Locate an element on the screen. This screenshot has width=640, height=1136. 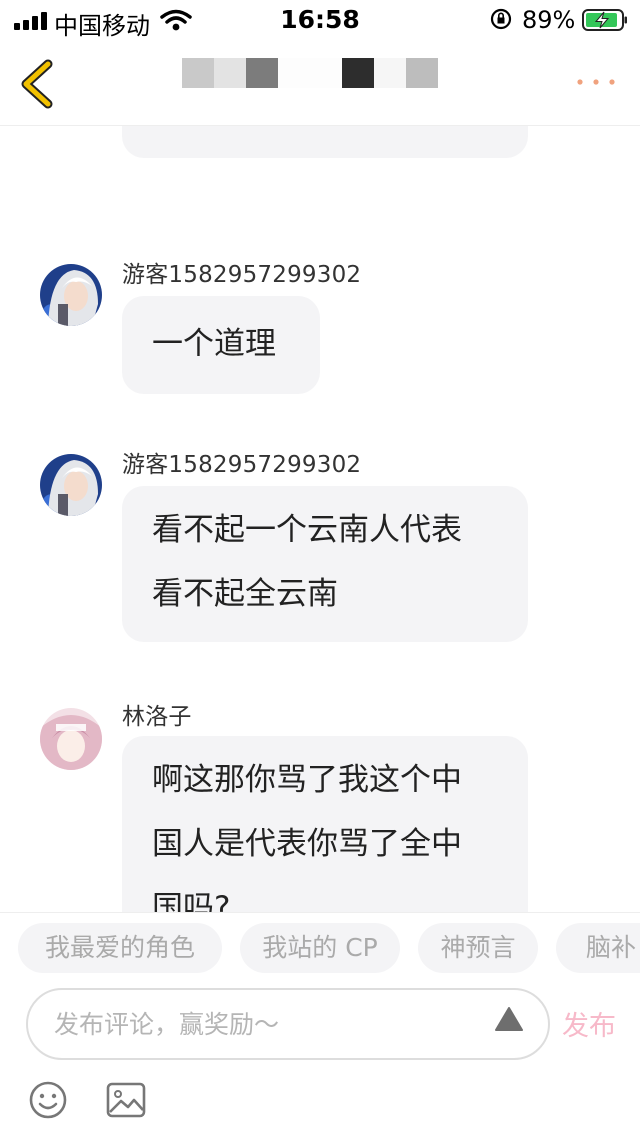
comment-input-box is located at coordinates (288, 1024).